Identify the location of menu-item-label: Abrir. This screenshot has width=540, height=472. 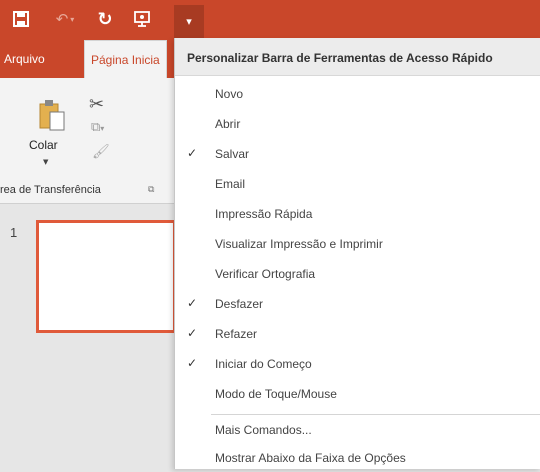
(228, 124).